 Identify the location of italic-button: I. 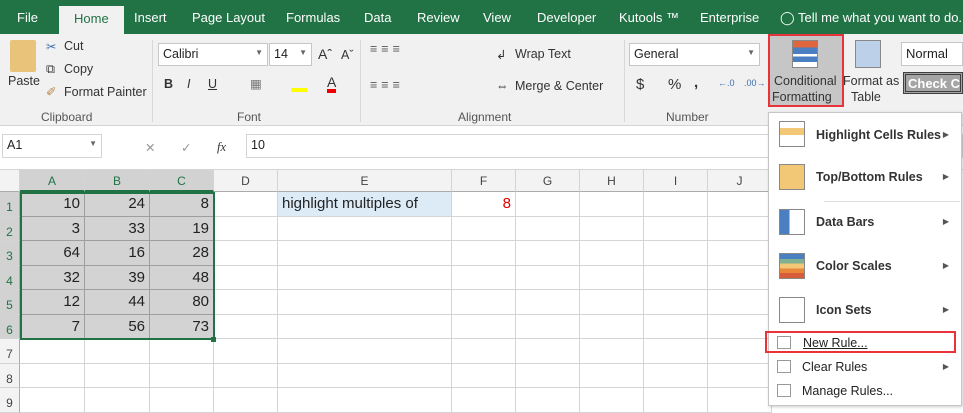
(188, 84).